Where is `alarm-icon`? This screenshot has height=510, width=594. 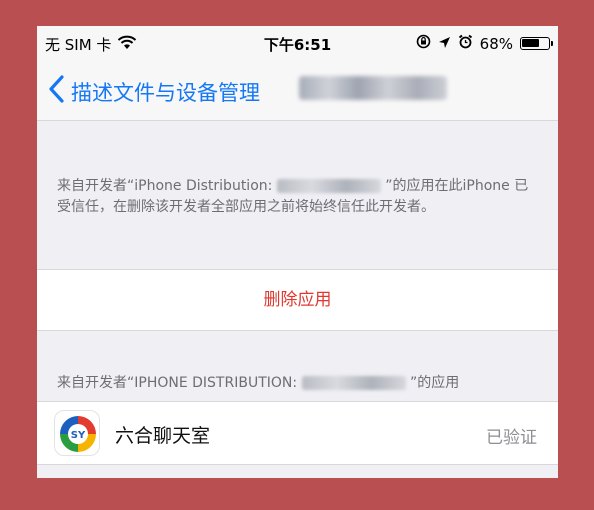
alarm-icon is located at coordinates (465, 43).